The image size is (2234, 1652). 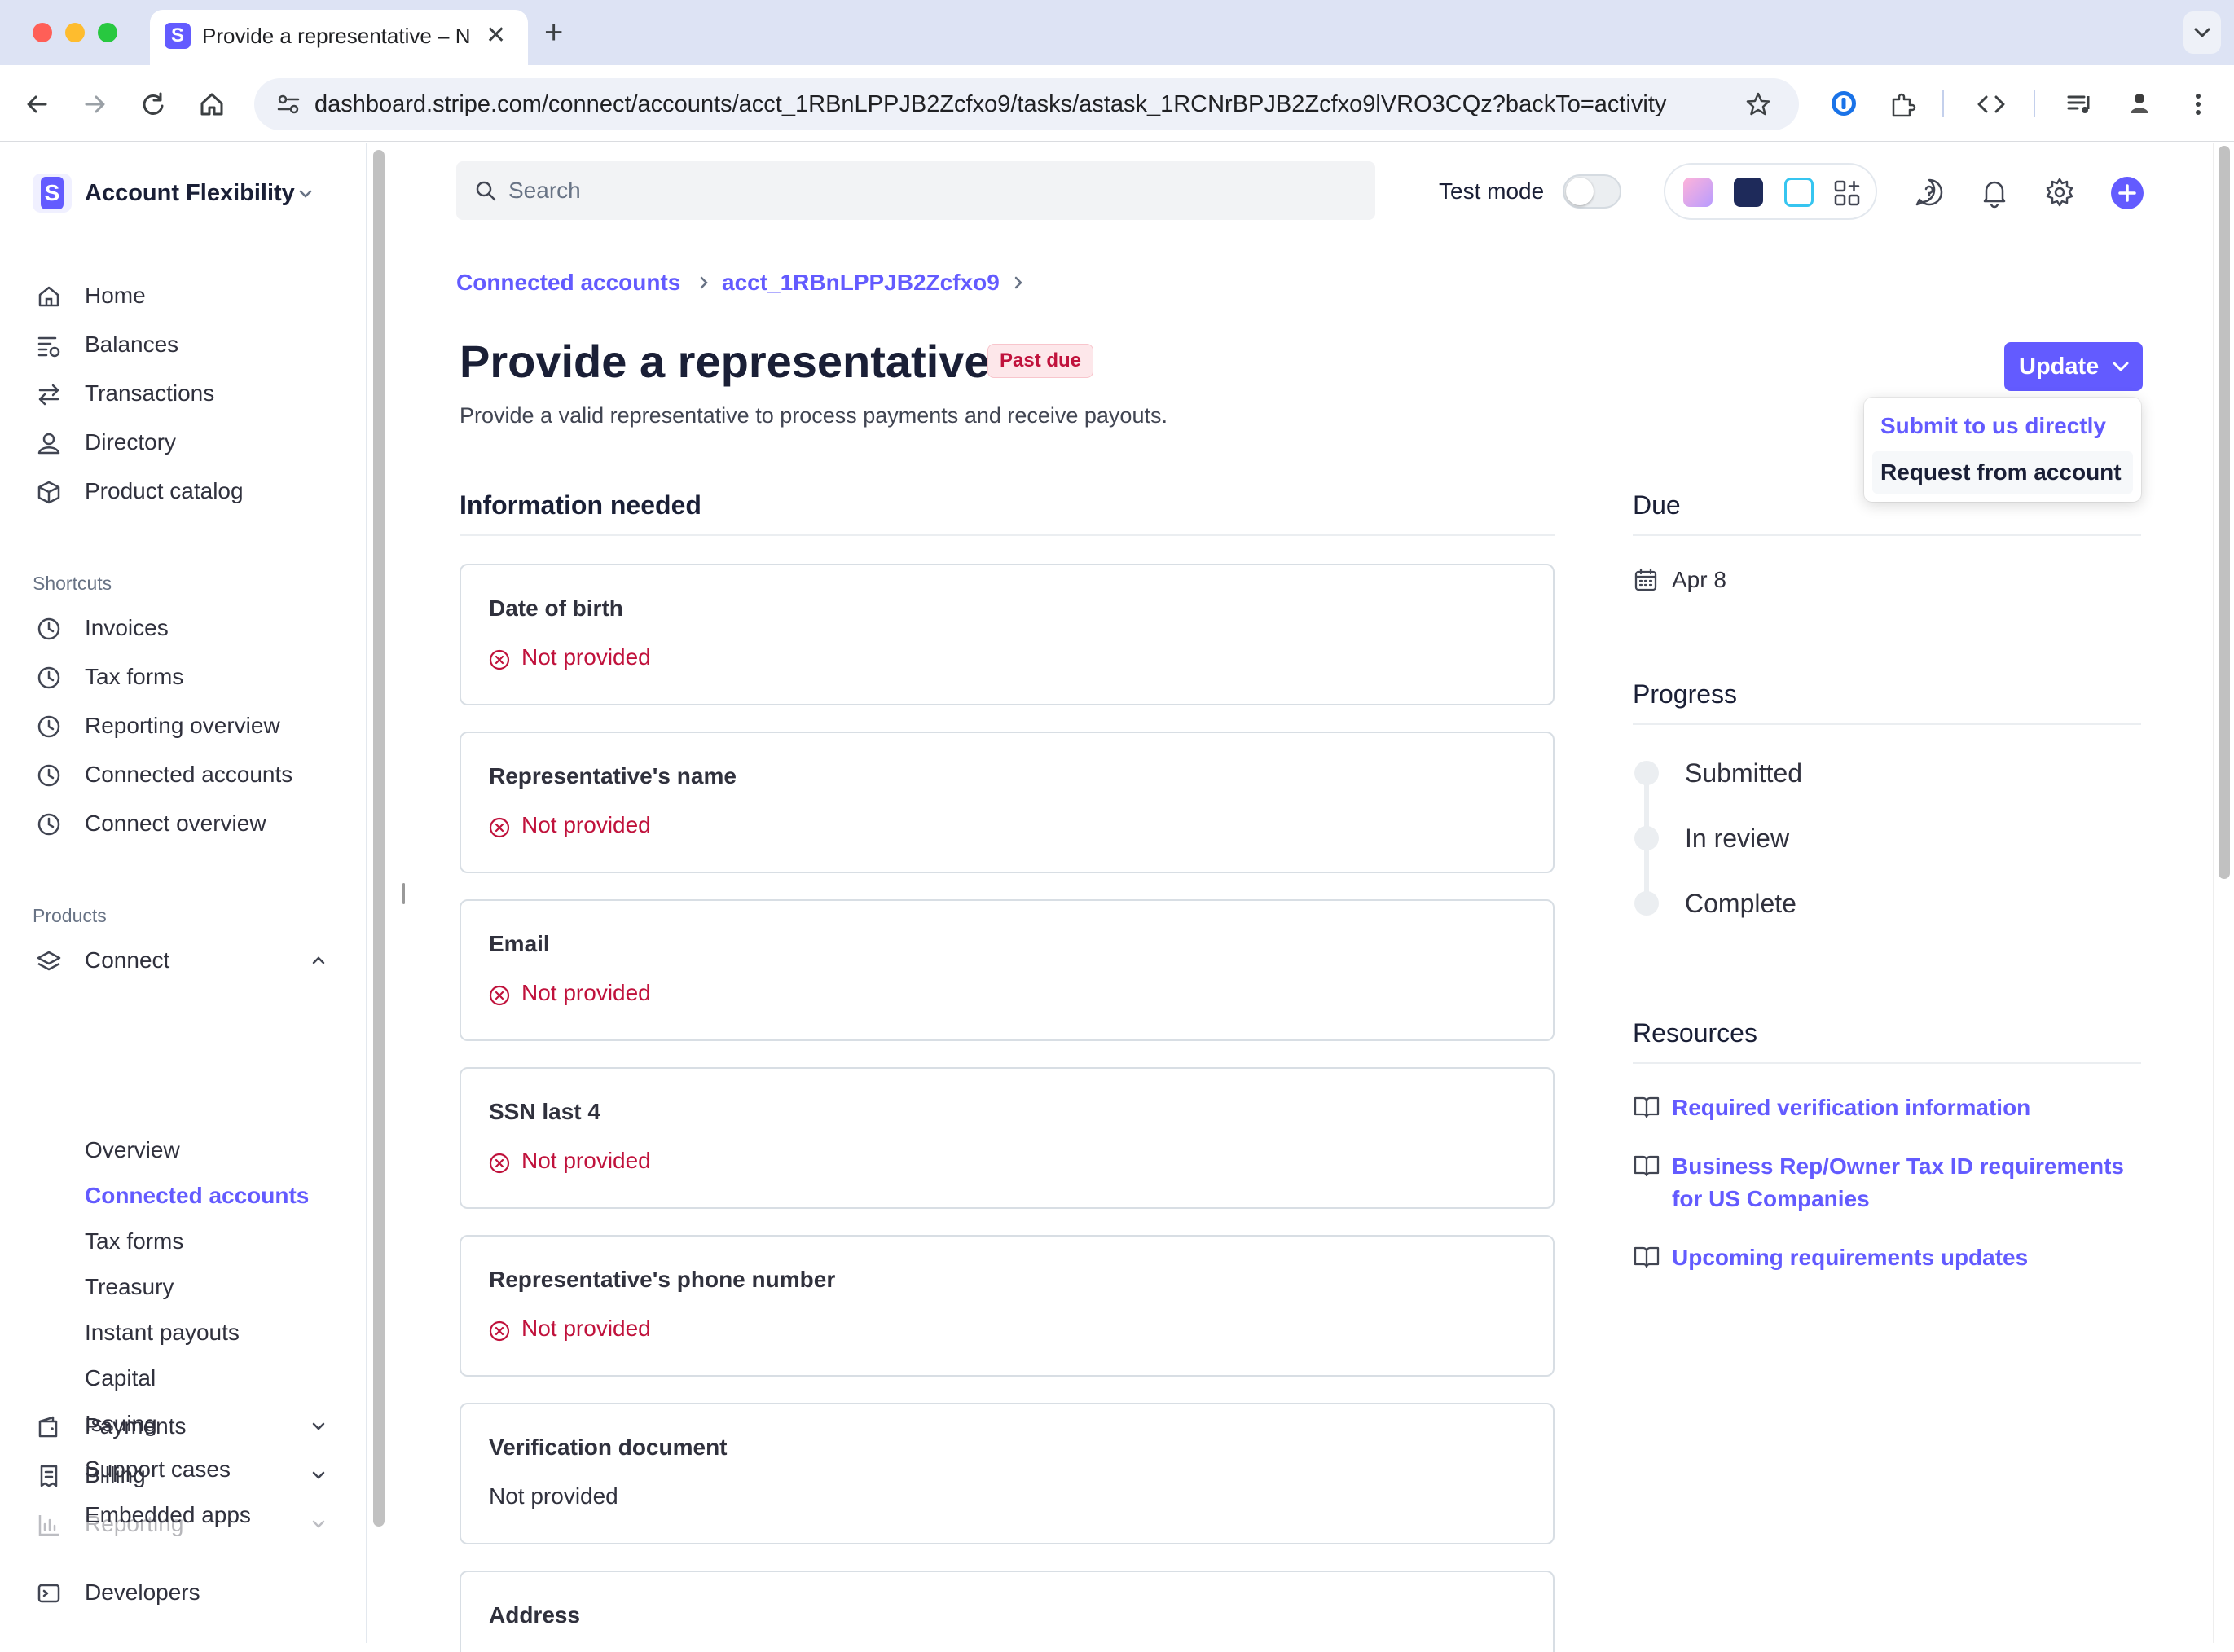 What do you see at coordinates (42, 32) in the screenshot?
I see `close-window-button` at bounding box center [42, 32].